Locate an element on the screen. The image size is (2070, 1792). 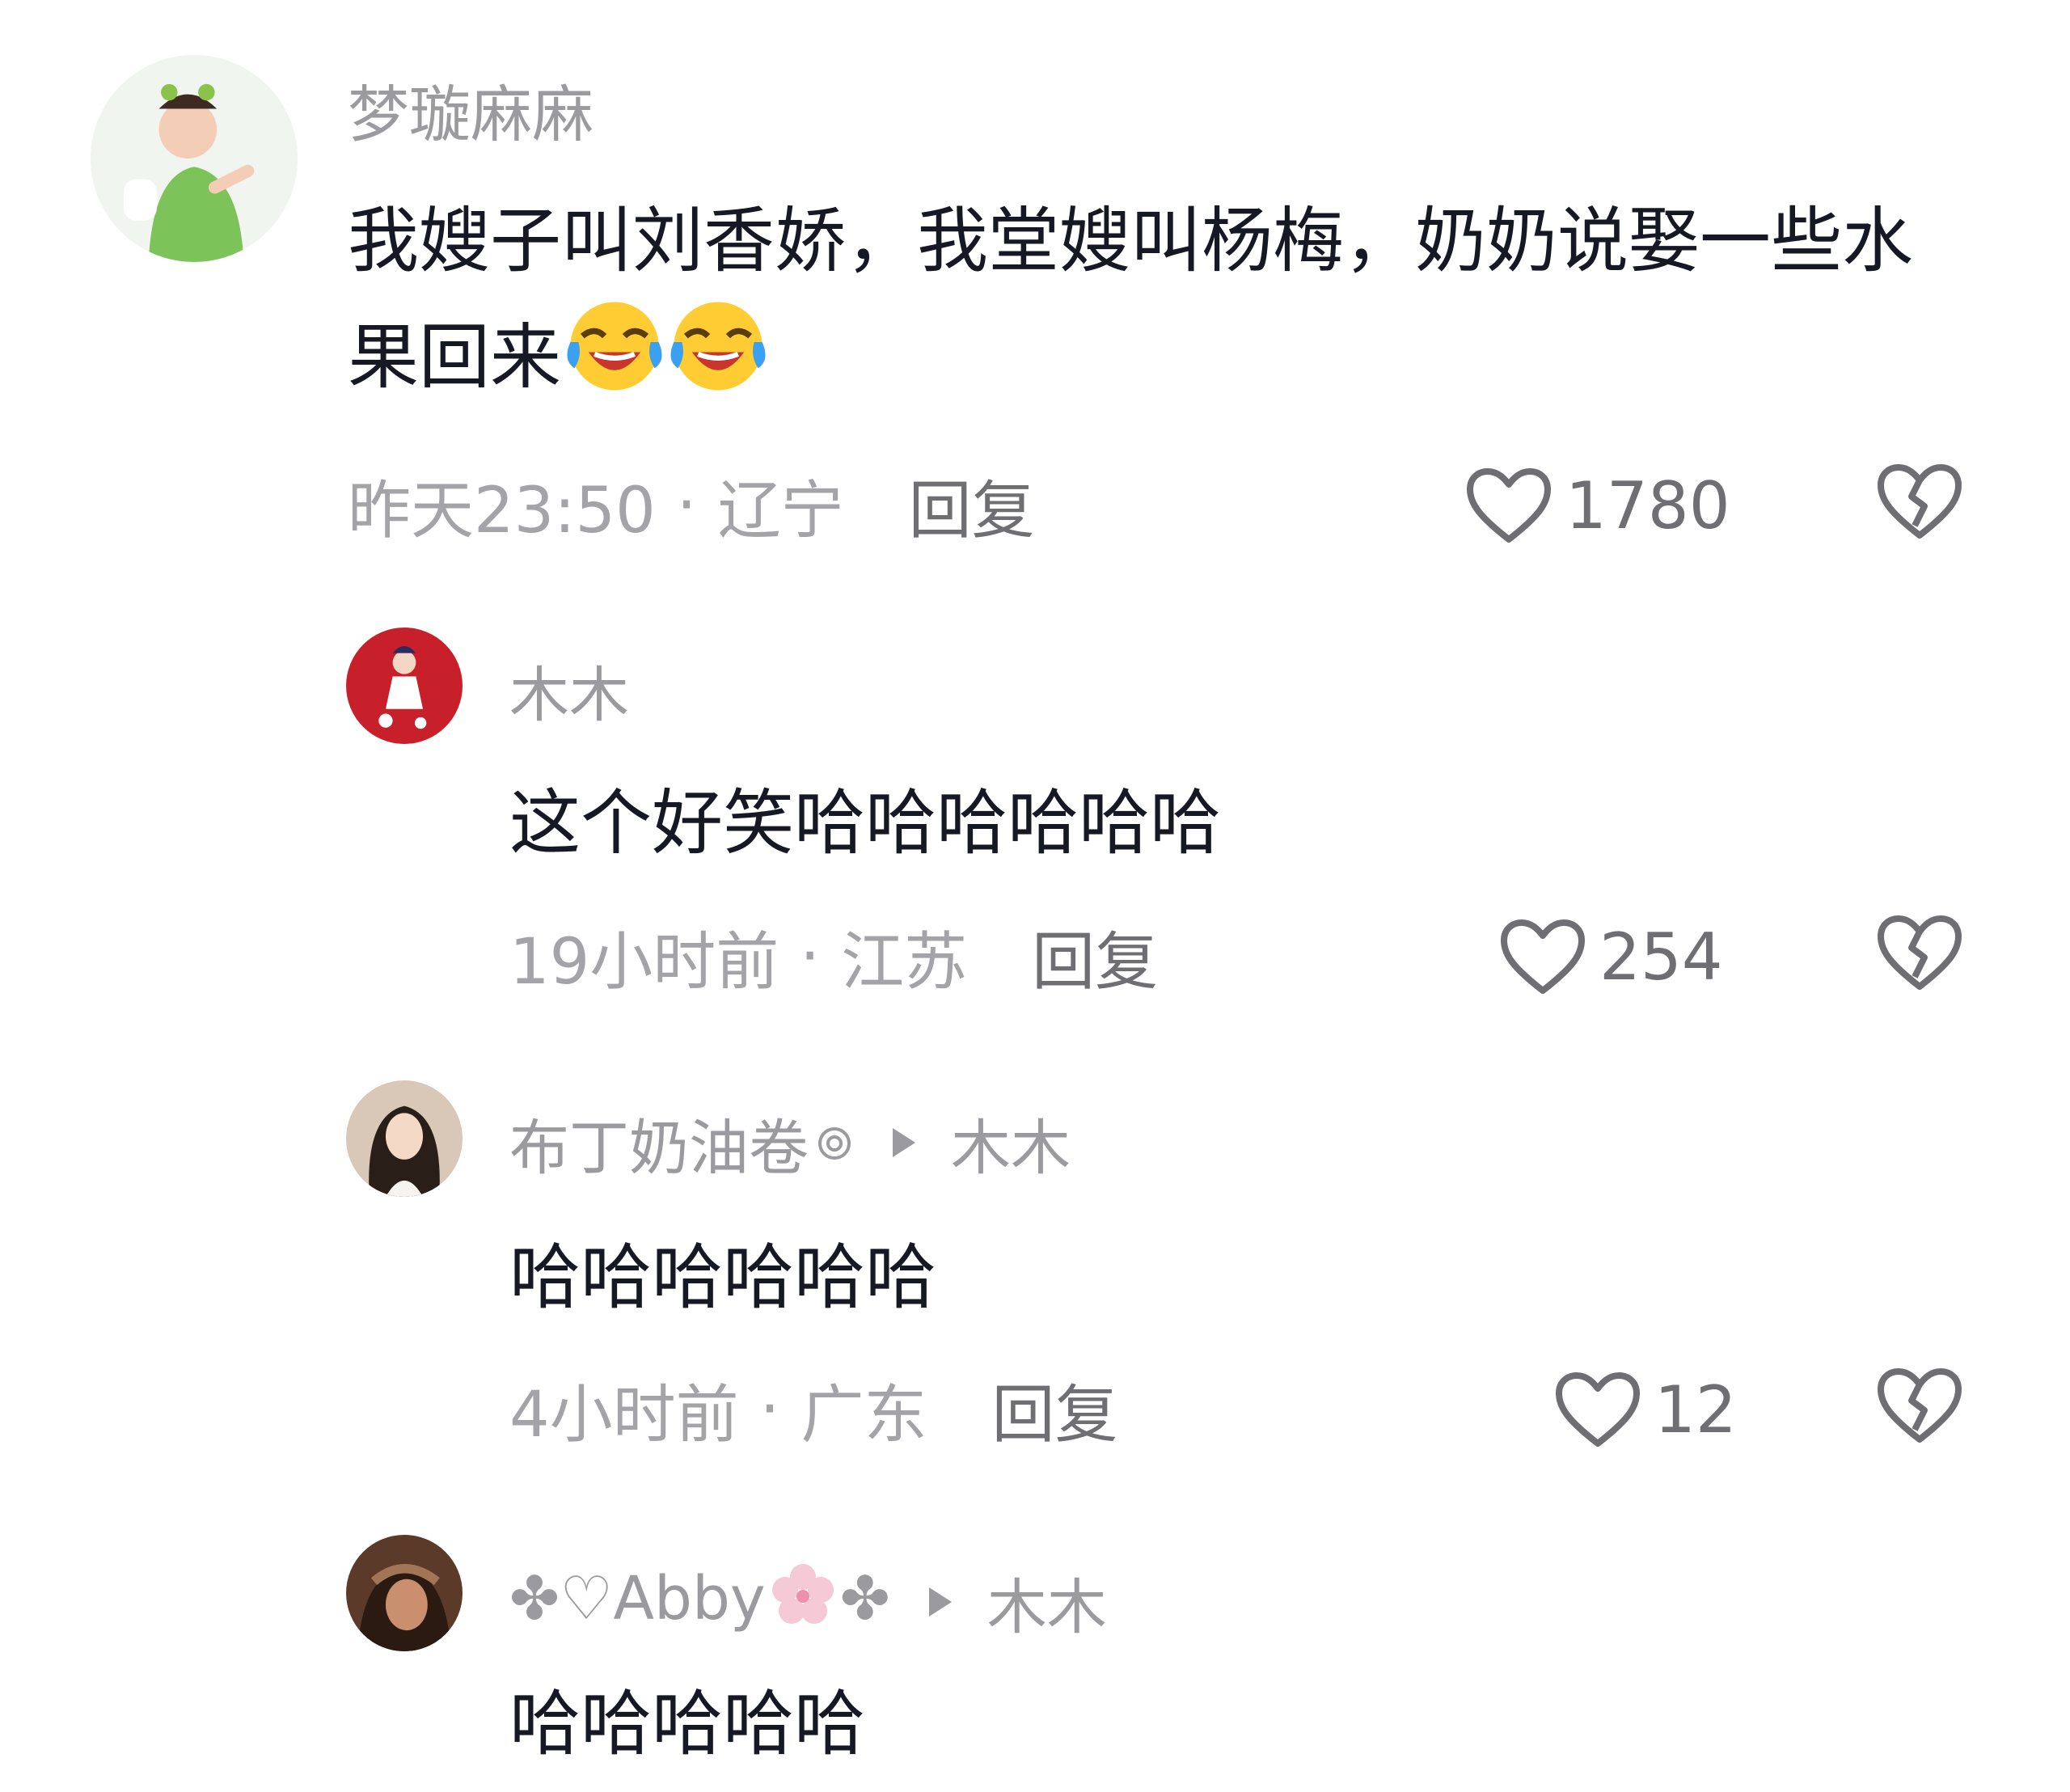
comment-text: 我嫂子叫刘香娇，我堂嫂叫杨梅，奶奶说娶一些水果回来 is located at coordinates (1140, 307).